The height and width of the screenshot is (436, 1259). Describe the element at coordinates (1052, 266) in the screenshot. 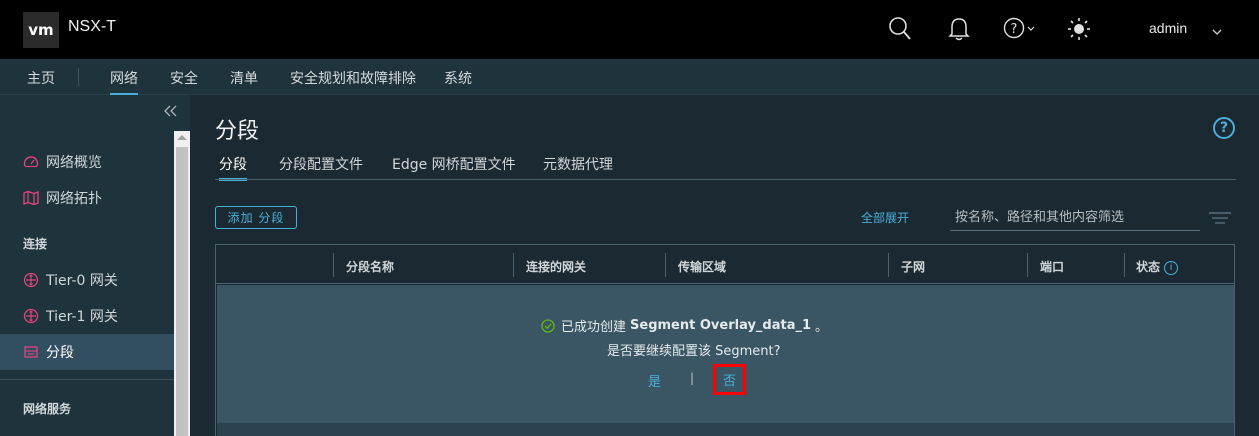

I see `column-ports: 端口` at that location.